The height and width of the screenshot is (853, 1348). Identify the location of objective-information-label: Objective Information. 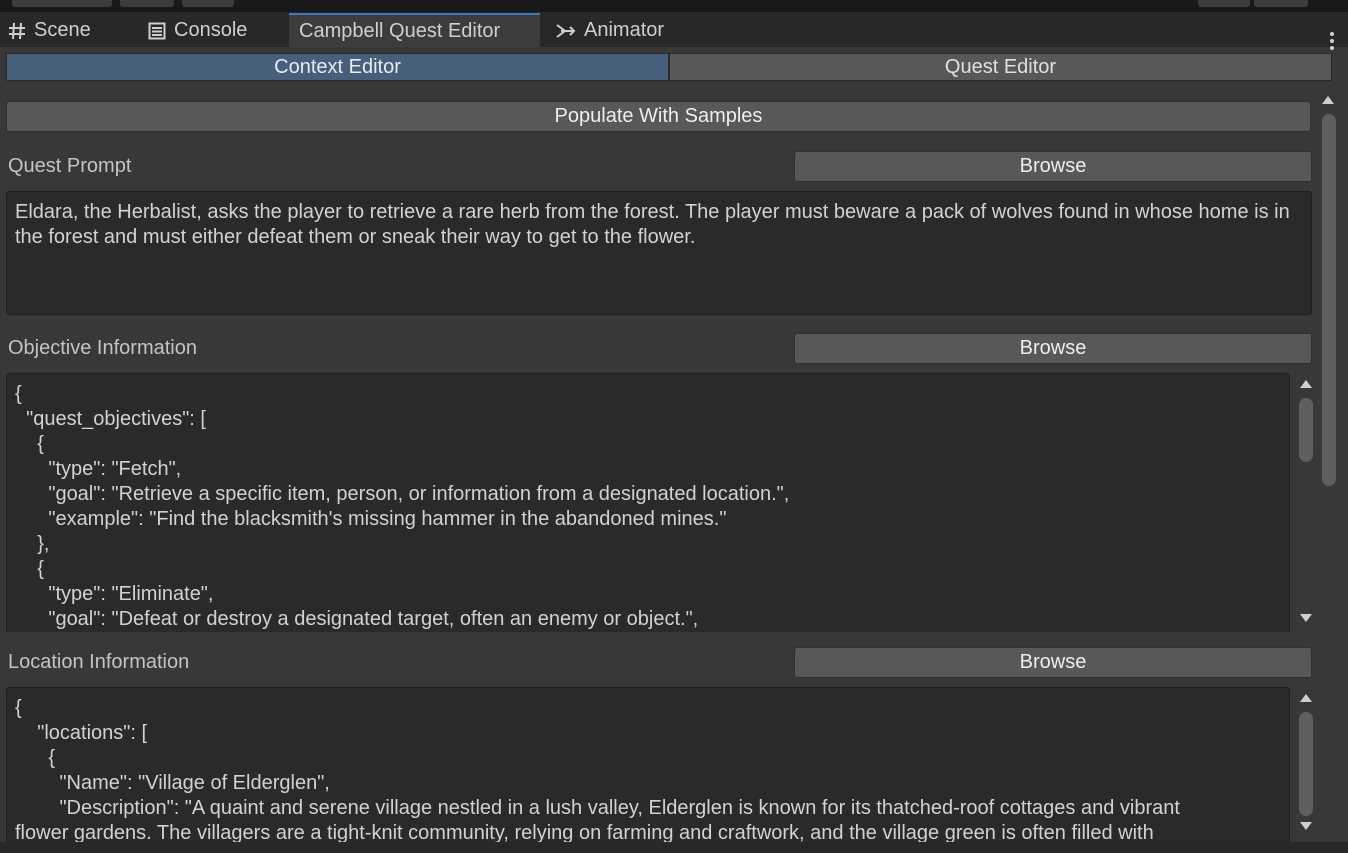
(102, 348).